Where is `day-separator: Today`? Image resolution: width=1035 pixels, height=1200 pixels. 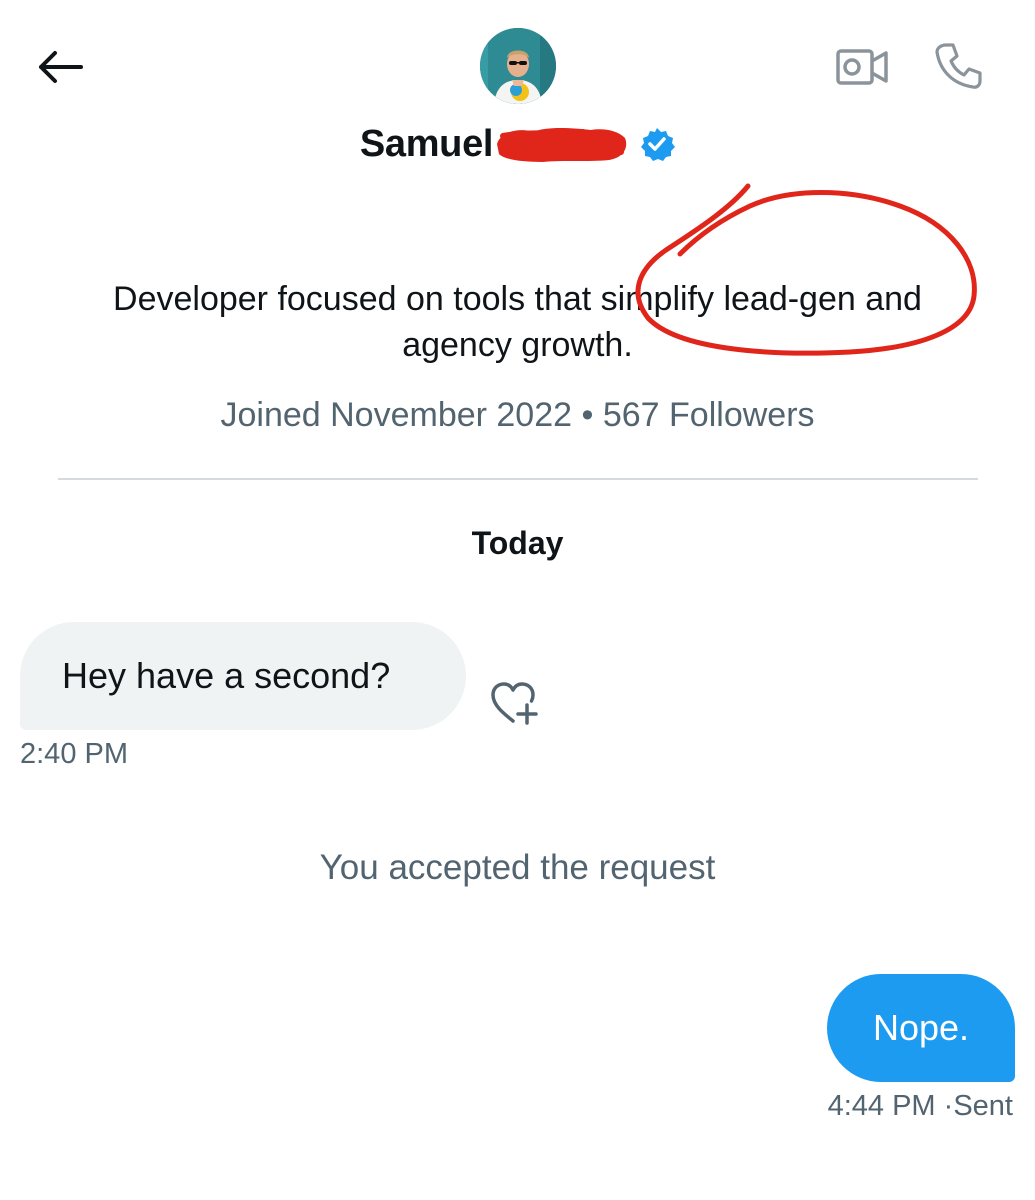
day-separator: Today is located at coordinates (517, 543).